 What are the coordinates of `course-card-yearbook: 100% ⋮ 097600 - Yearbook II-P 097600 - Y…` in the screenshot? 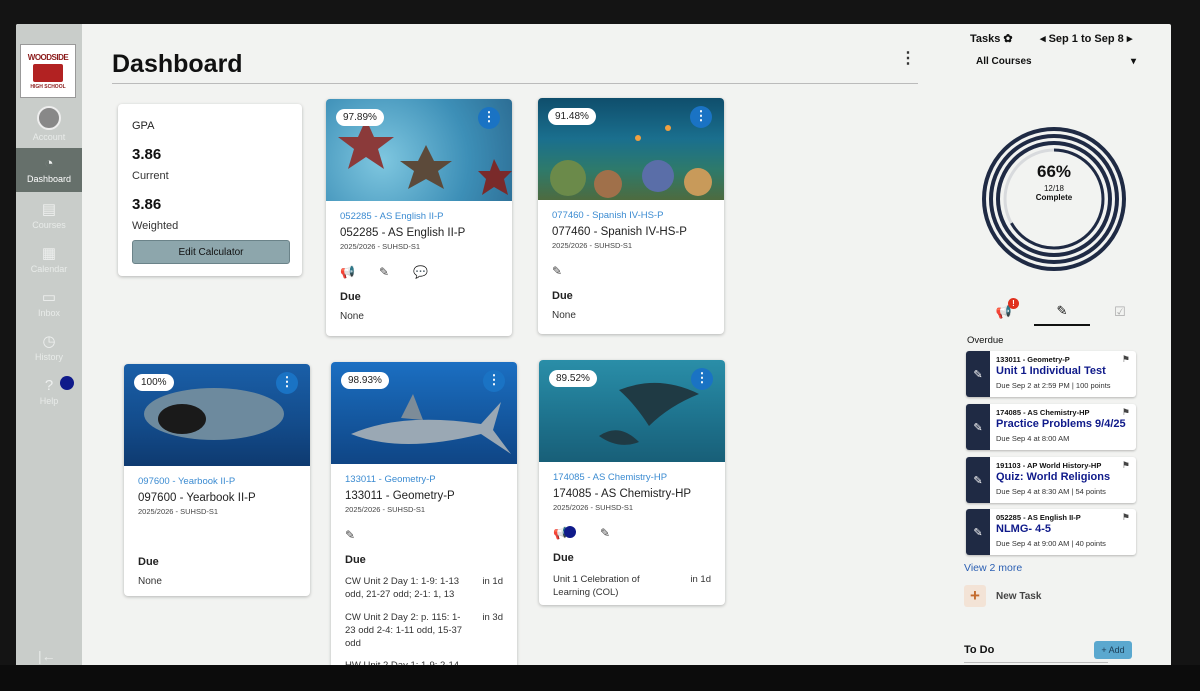 It's located at (217, 480).